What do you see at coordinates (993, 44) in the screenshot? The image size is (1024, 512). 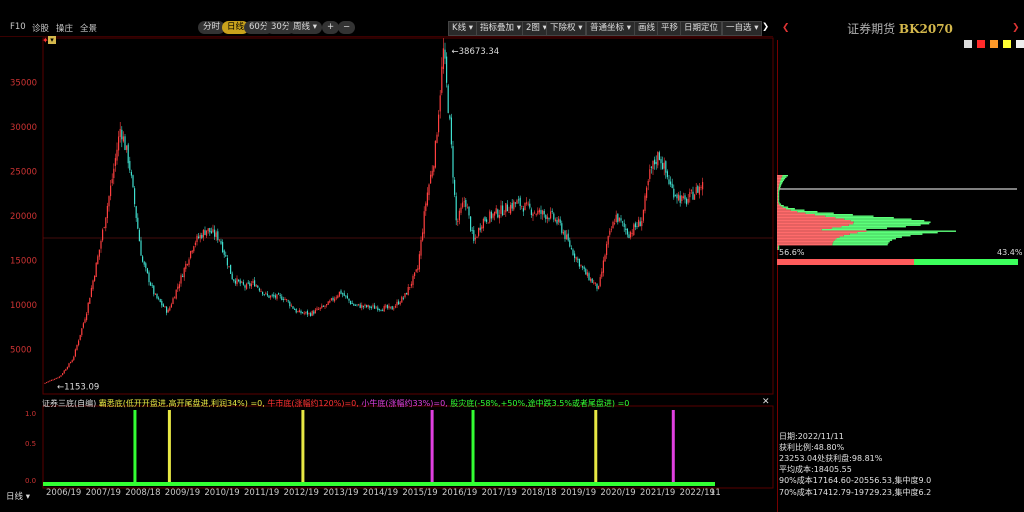 I see `flag-orange-icon` at bounding box center [993, 44].